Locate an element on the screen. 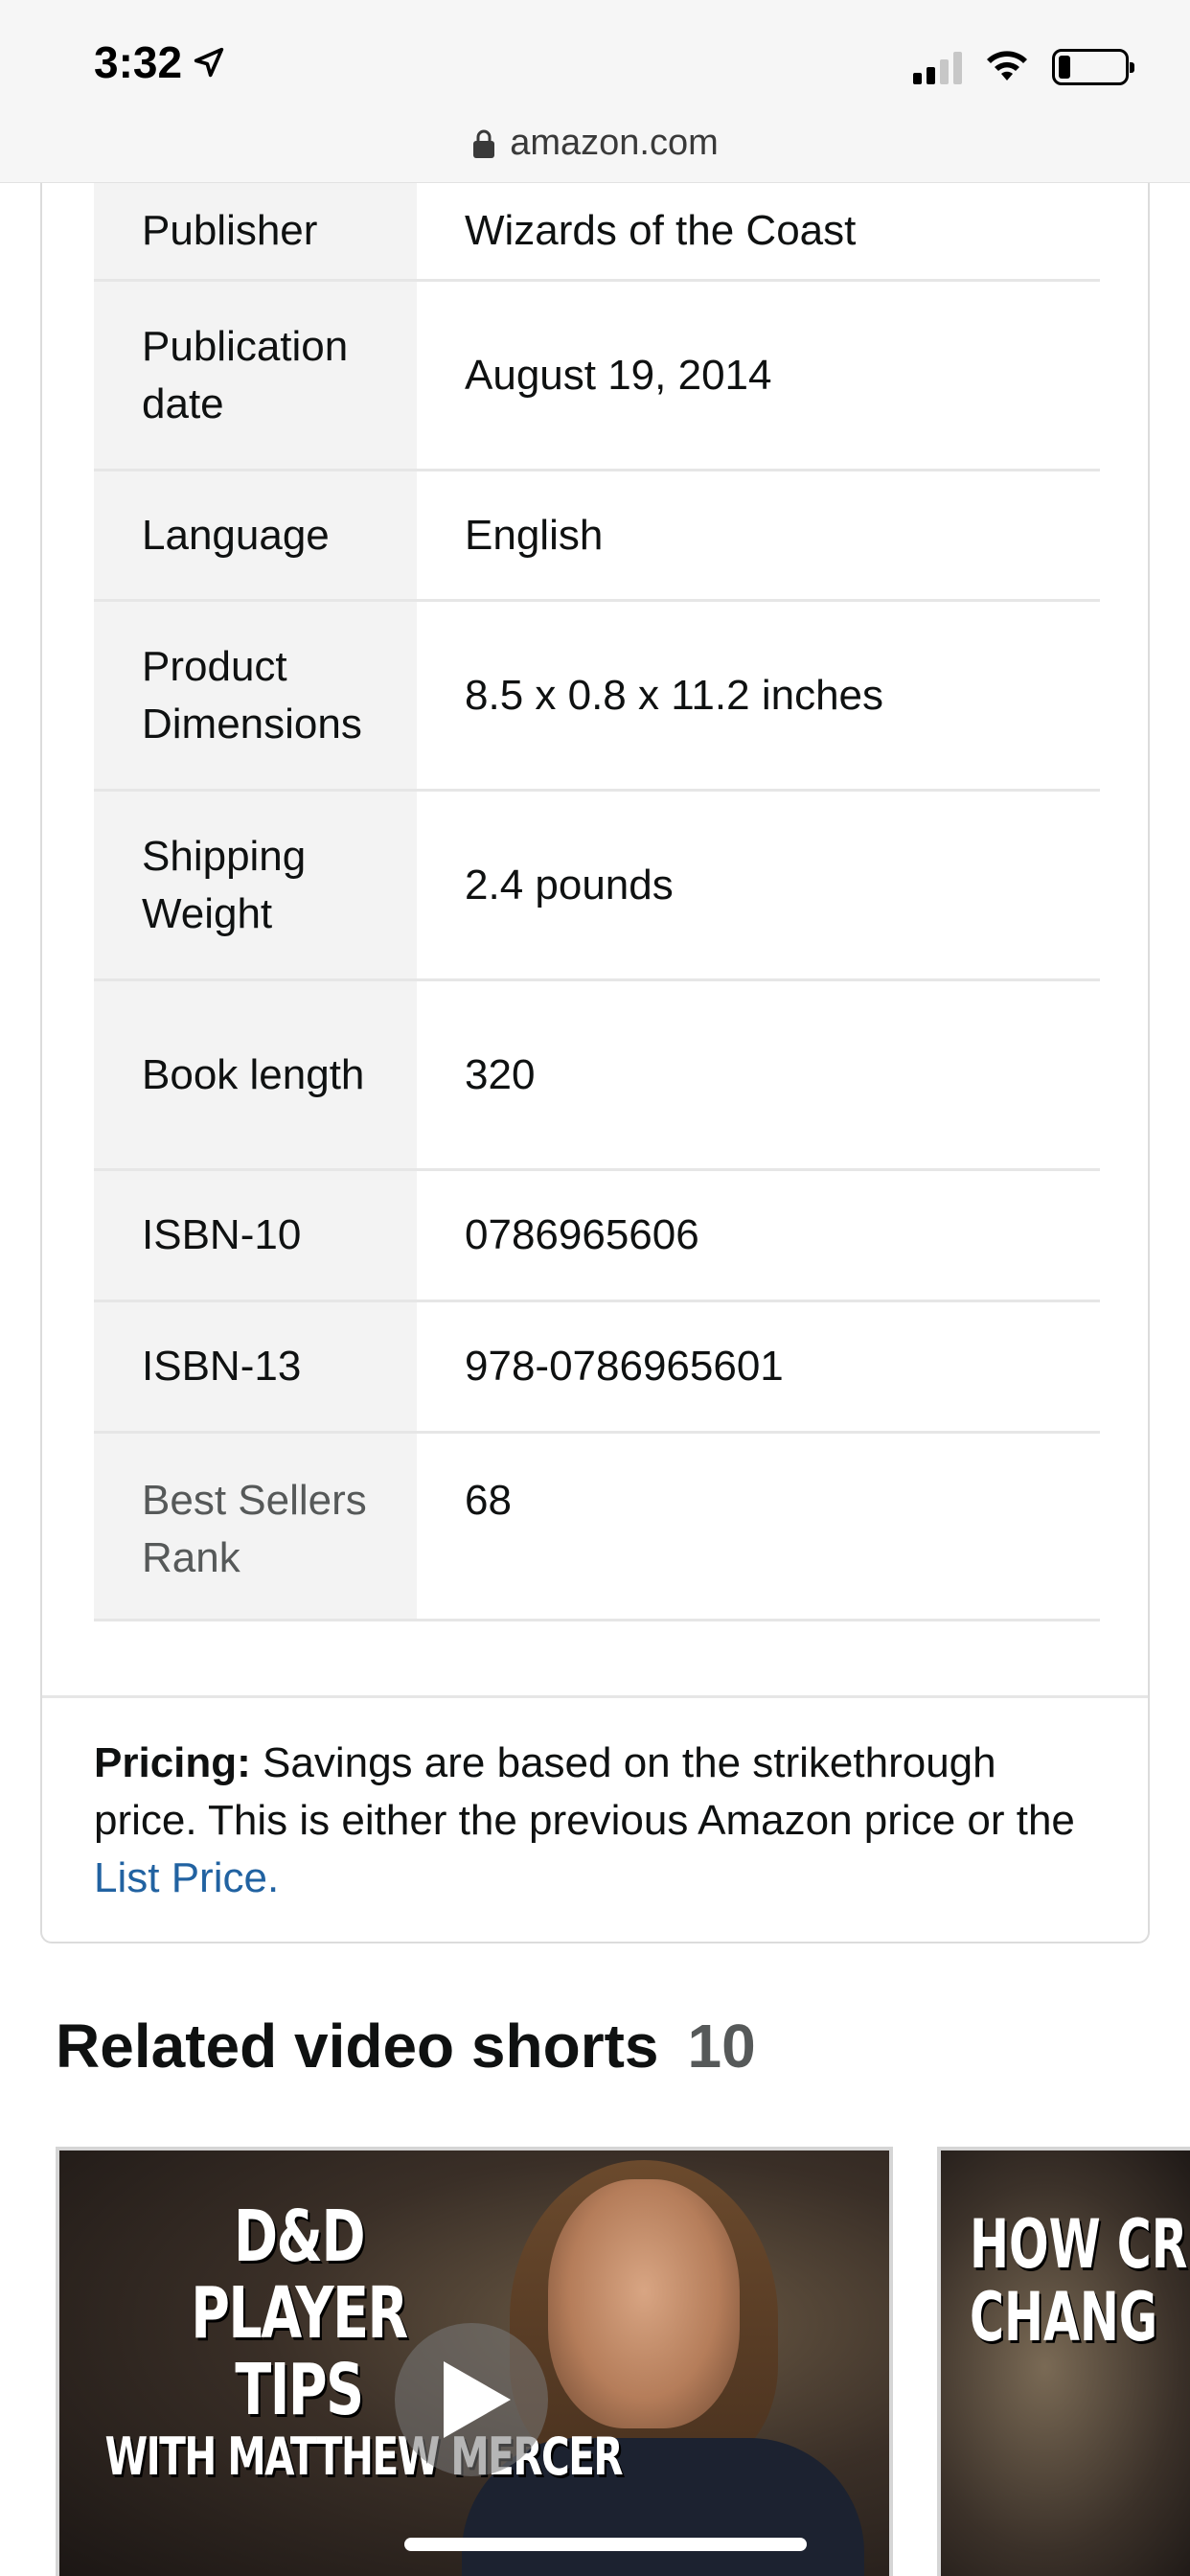  related-videos-heading: Related video shorts 10 is located at coordinates (406, 2046).